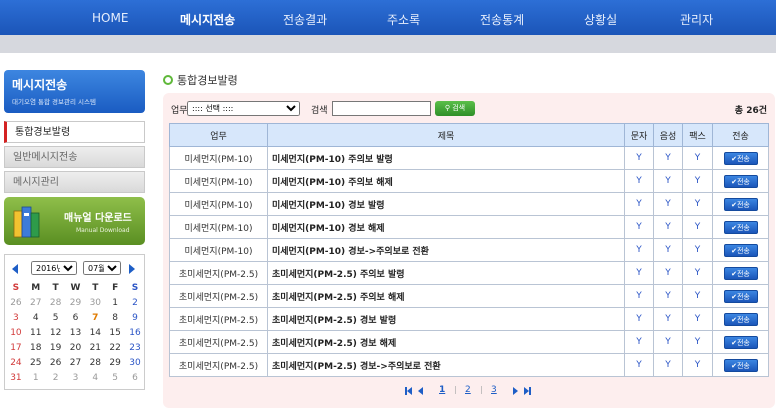 The image size is (776, 413). What do you see at coordinates (54, 268) in the screenshot?
I see `year-select: 2016년` at bounding box center [54, 268].